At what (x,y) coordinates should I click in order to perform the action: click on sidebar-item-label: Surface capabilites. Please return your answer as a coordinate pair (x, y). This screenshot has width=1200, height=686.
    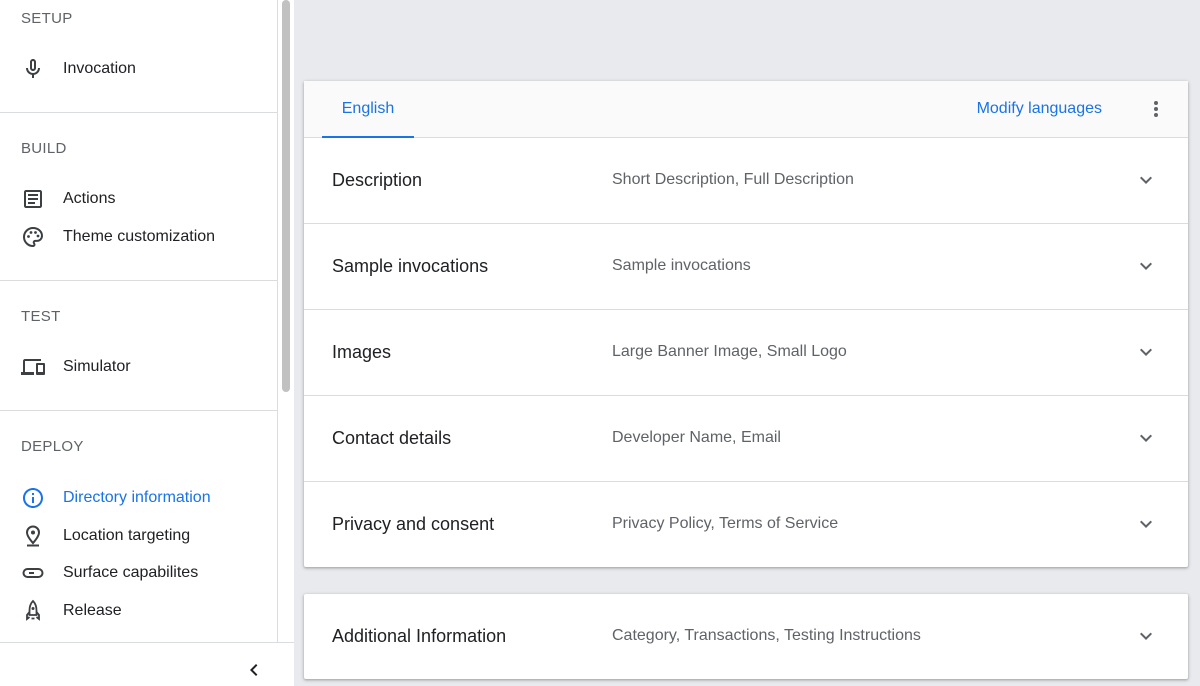
    Looking at the image, I should click on (131, 572).